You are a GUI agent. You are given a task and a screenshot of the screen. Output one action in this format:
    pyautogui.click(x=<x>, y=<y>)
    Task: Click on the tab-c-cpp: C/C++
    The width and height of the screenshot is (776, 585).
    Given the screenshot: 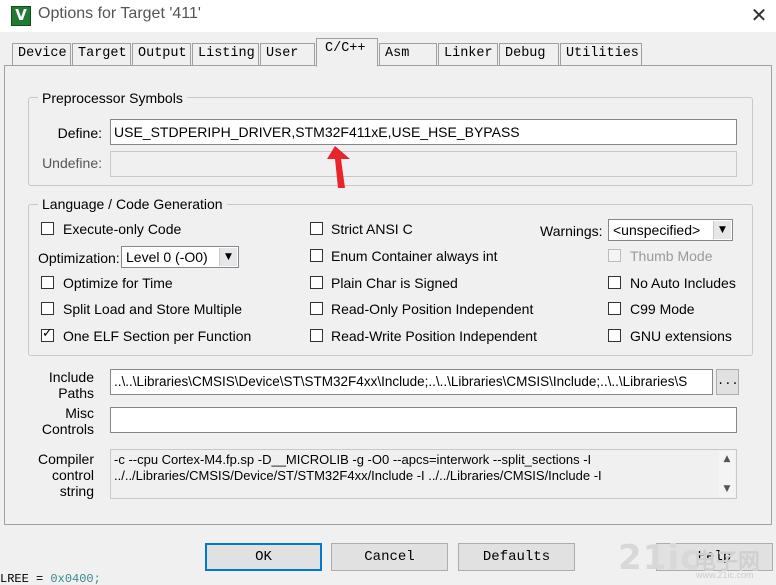 What is the action you would take?
    pyautogui.click(x=347, y=52)
    